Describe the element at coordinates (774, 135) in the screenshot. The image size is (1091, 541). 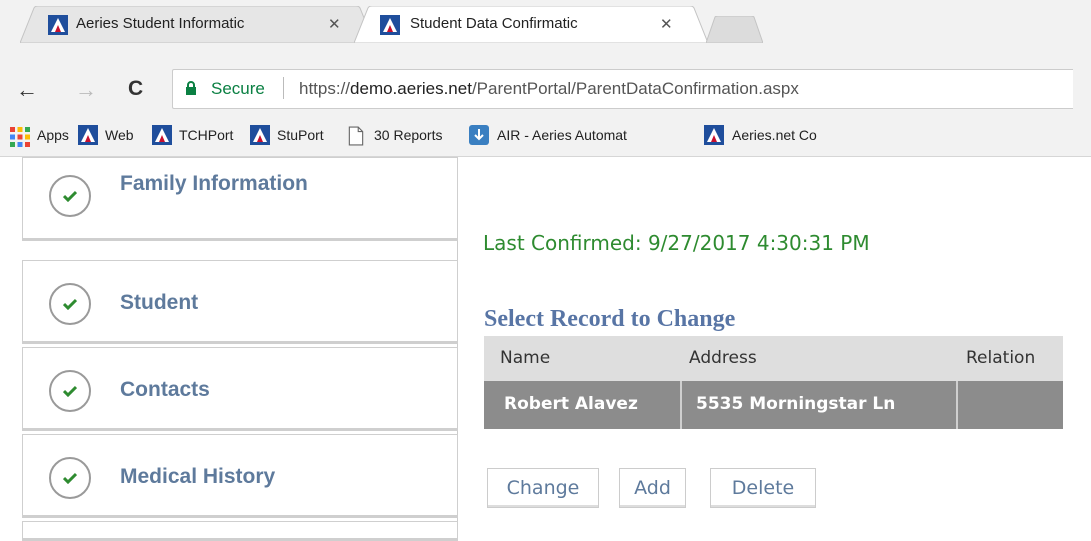
I see `bookmark-aeries-net: Aeries.net Co` at that location.